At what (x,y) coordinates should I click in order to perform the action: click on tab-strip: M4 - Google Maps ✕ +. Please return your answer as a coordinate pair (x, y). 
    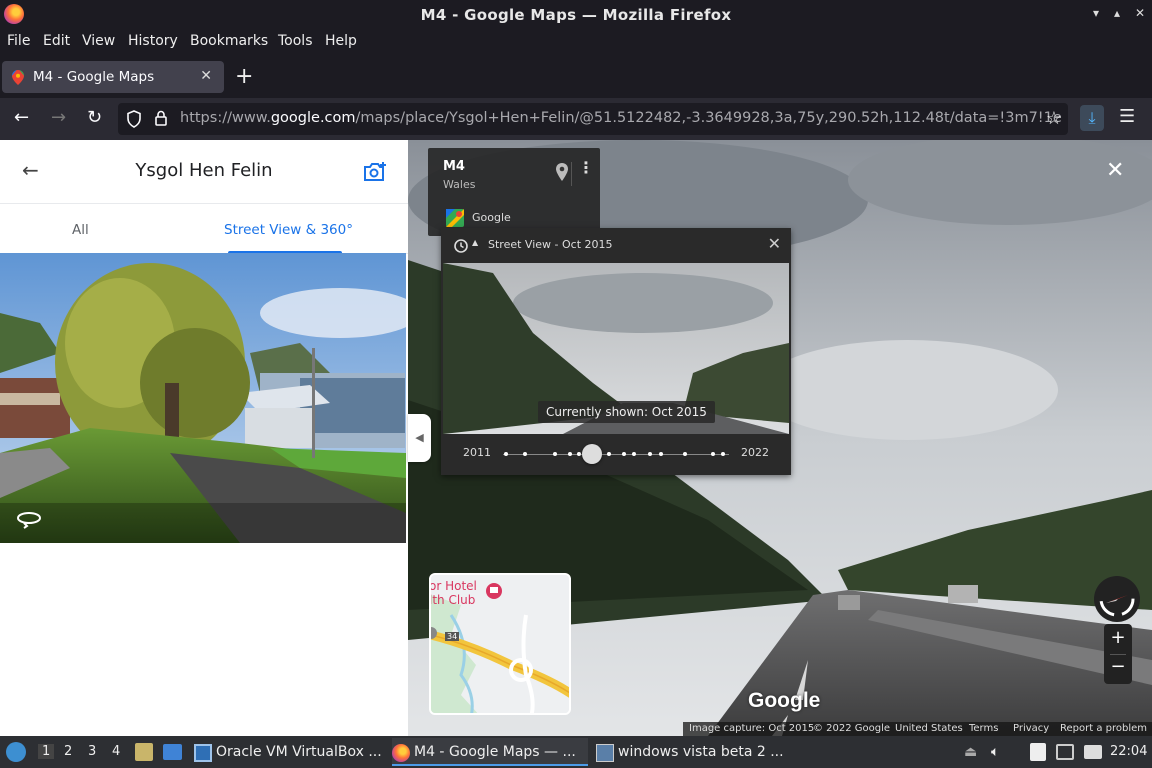
    Looking at the image, I should click on (576, 78).